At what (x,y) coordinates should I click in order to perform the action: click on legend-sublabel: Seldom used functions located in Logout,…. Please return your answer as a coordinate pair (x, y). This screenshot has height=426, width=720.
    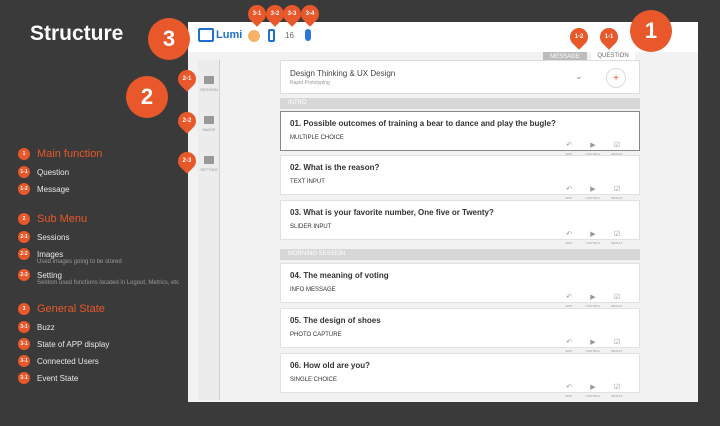
    Looking at the image, I should click on (108, 283).